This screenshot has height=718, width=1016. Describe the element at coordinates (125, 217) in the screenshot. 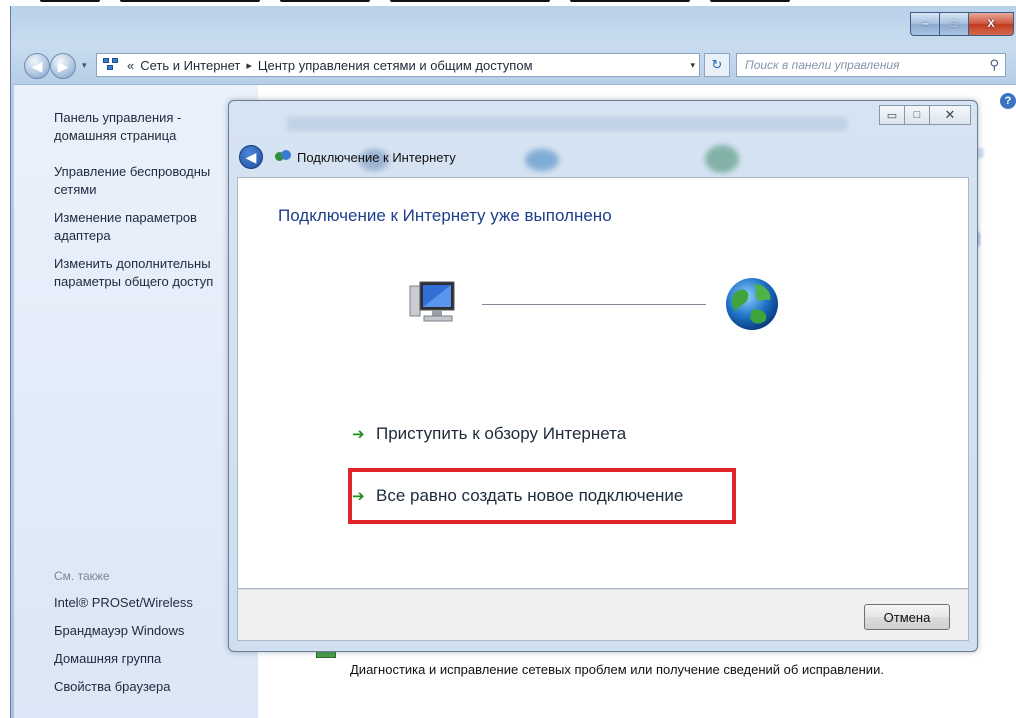

I see `sidebar-item-label: Изменение параметров` at that location.